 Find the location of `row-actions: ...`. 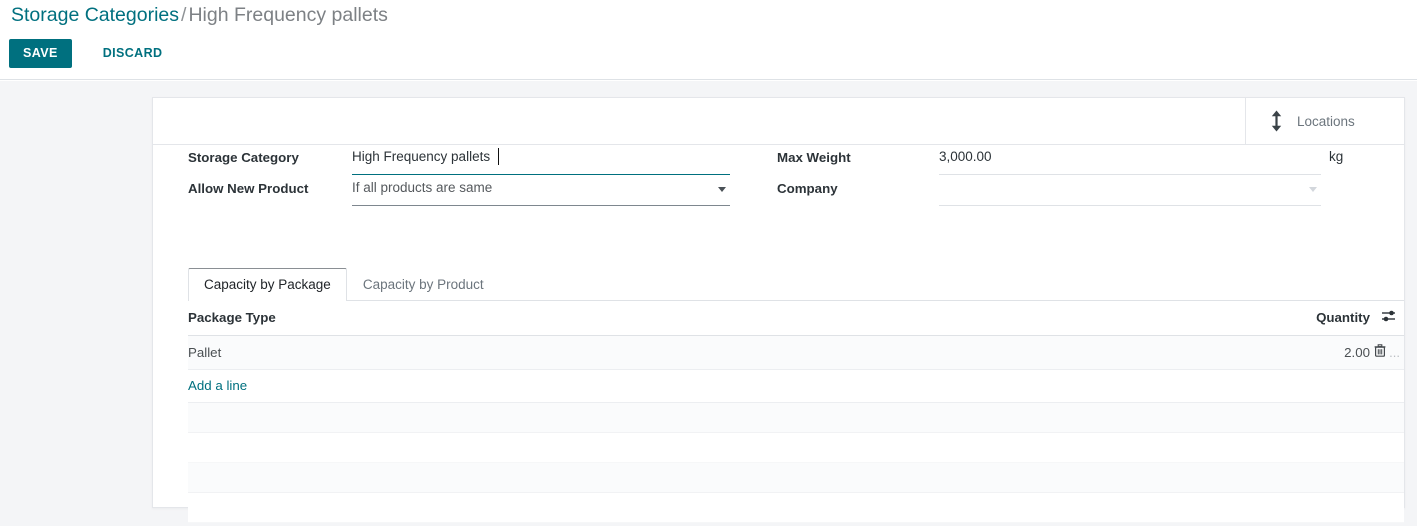

row-actions: ... is located at coordinates (1387, 352).